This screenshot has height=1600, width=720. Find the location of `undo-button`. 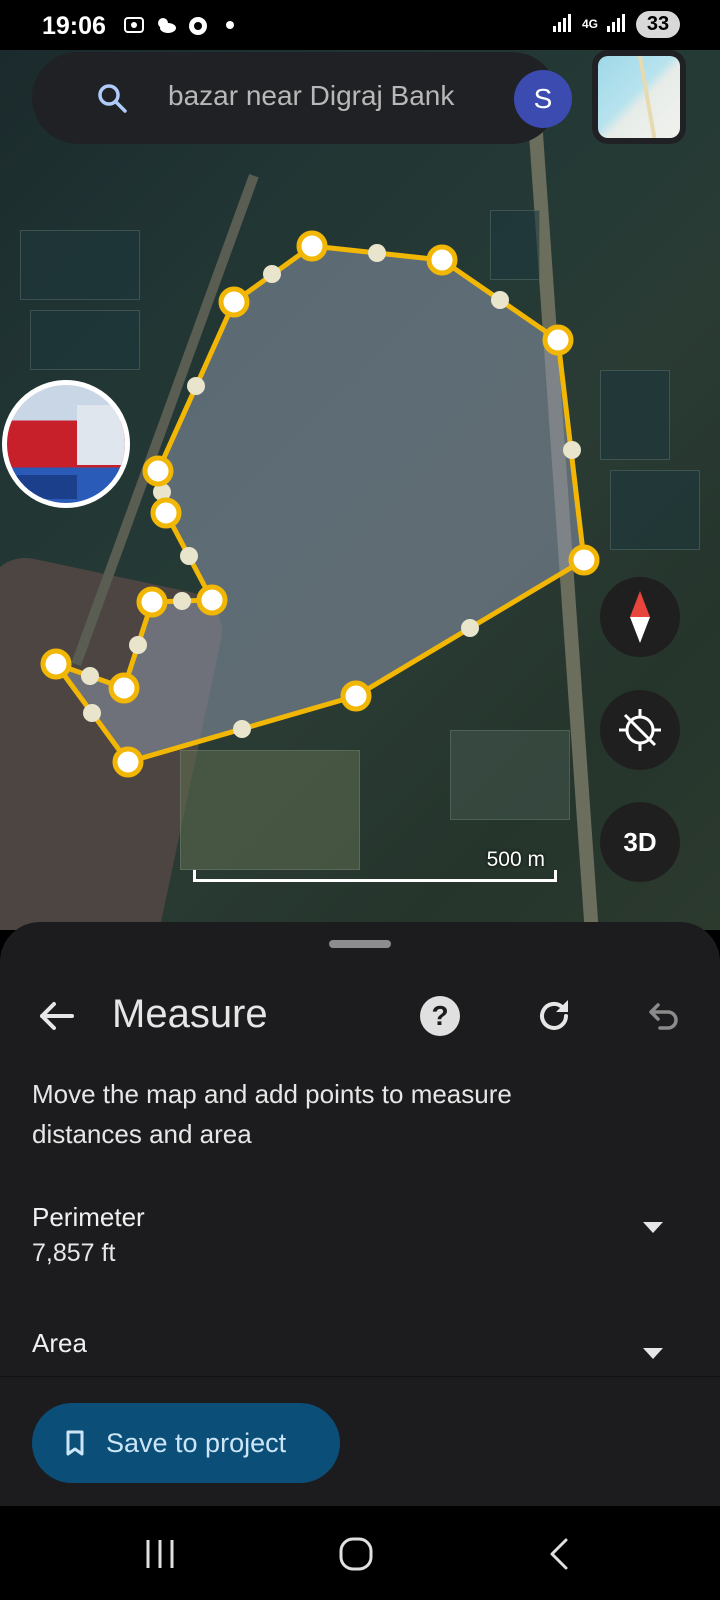

undo-button is located at coordinates (662, 1016).